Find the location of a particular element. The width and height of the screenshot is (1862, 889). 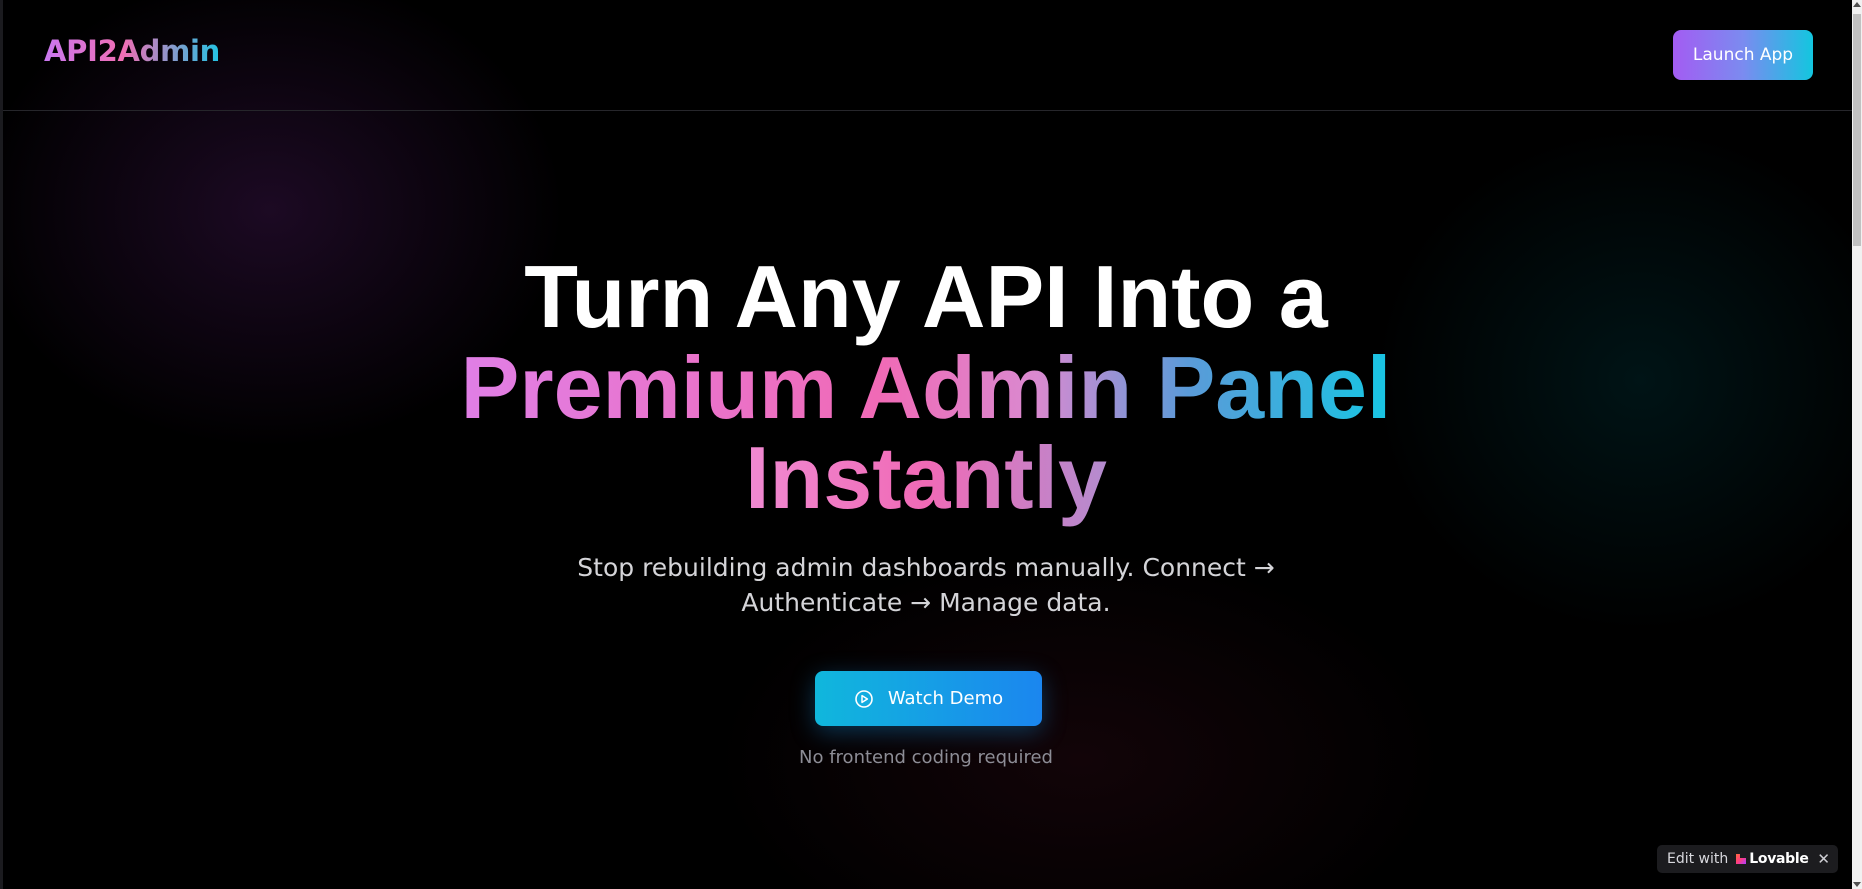

headline-line-1: Turn Any API Into a is located at coordinates (926, 296).